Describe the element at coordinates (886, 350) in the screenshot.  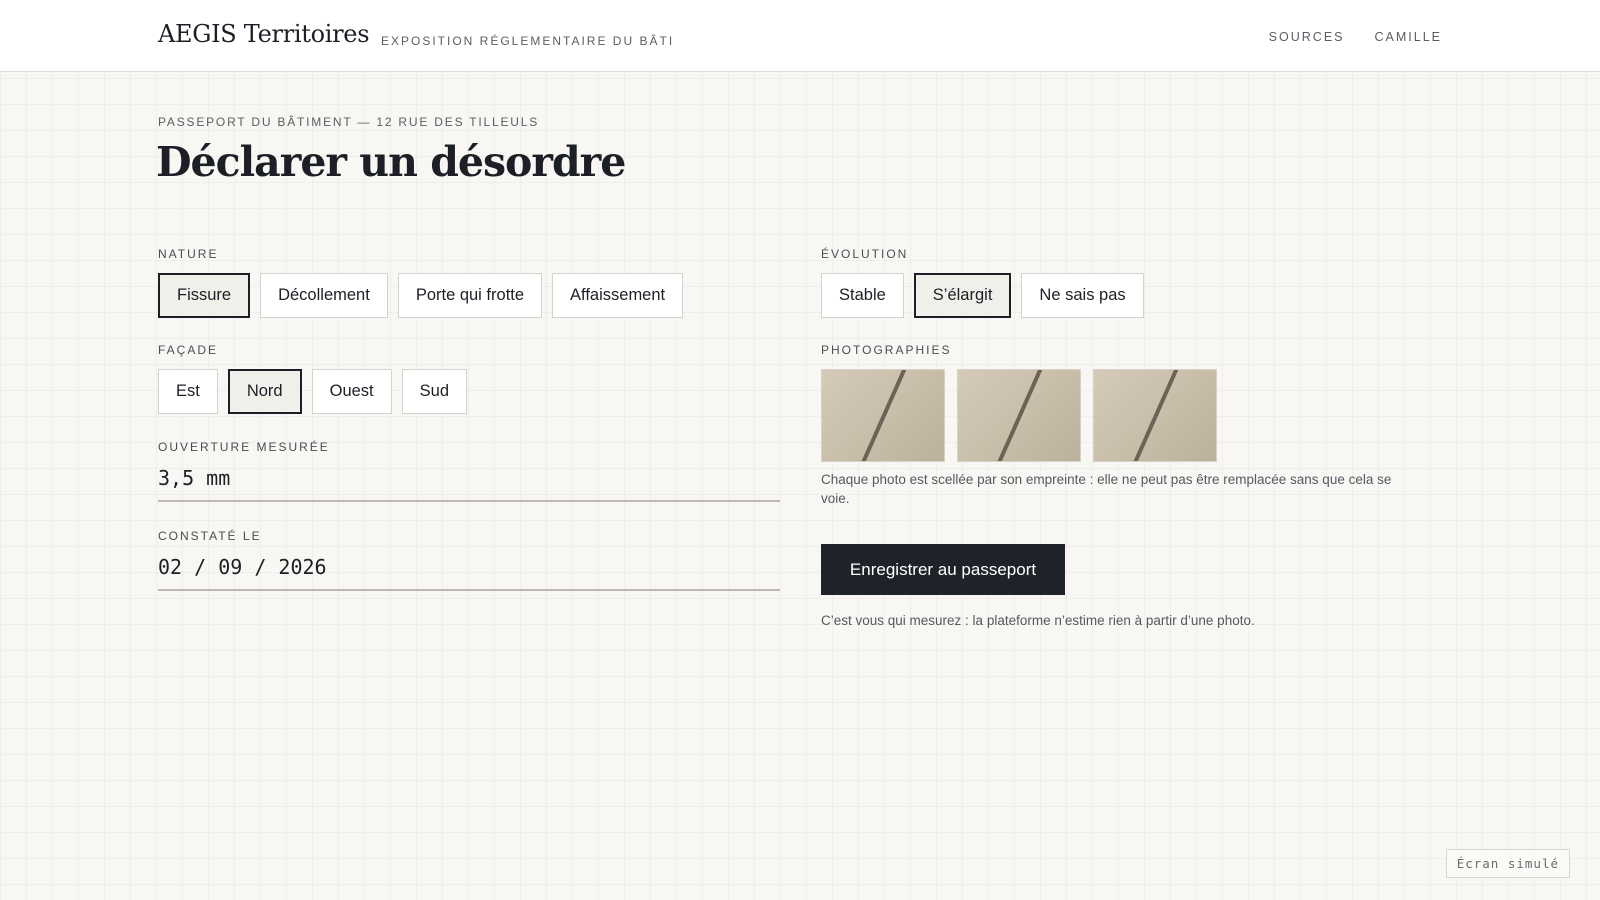
I see `photos-label: PHOTOGRAPHIES` at that location.